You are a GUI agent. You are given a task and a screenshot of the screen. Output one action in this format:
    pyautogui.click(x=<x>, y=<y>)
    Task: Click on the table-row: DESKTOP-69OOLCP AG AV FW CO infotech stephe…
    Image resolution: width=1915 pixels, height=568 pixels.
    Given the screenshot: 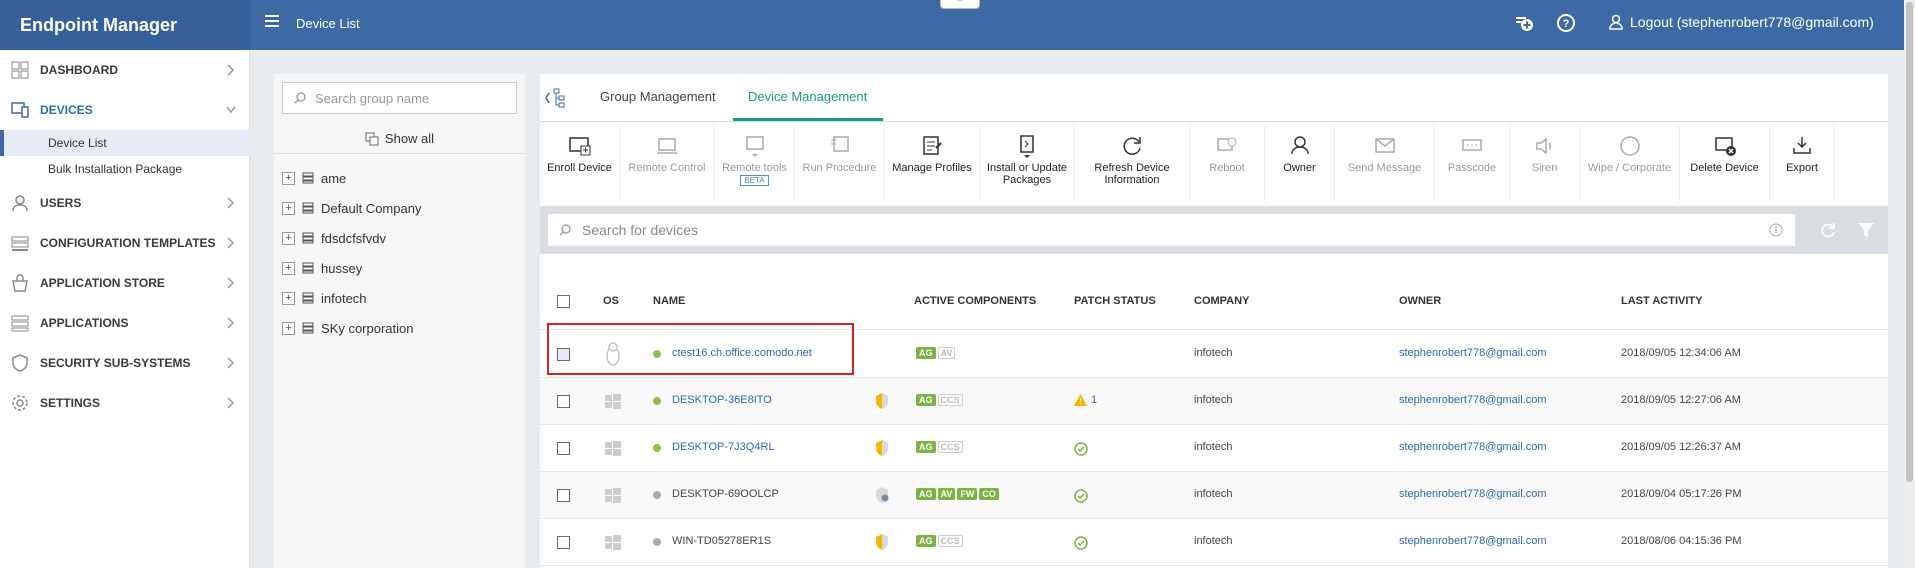 What is the action you would take?
    pyautogui.click(x=1214, y=495)
    